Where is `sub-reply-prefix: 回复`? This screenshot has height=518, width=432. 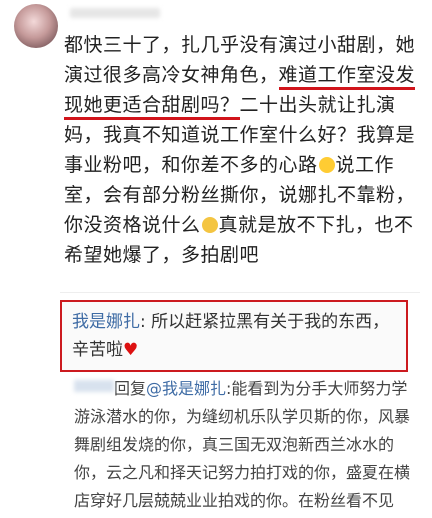
sub-reply-prefix: 回复 is located at coordinates (130, 388).